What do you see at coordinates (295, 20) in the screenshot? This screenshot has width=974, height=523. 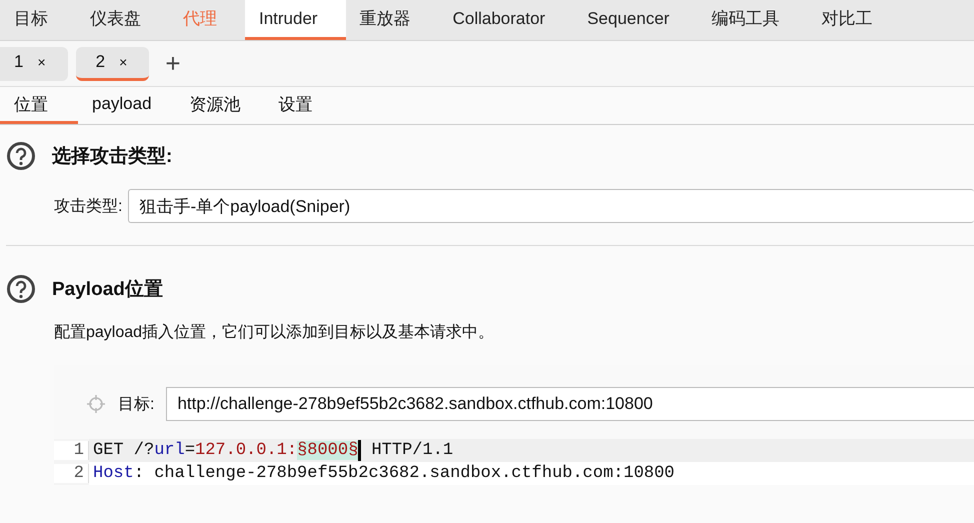 I see `main-tab: Intruder` at bounding box center [295, 20].